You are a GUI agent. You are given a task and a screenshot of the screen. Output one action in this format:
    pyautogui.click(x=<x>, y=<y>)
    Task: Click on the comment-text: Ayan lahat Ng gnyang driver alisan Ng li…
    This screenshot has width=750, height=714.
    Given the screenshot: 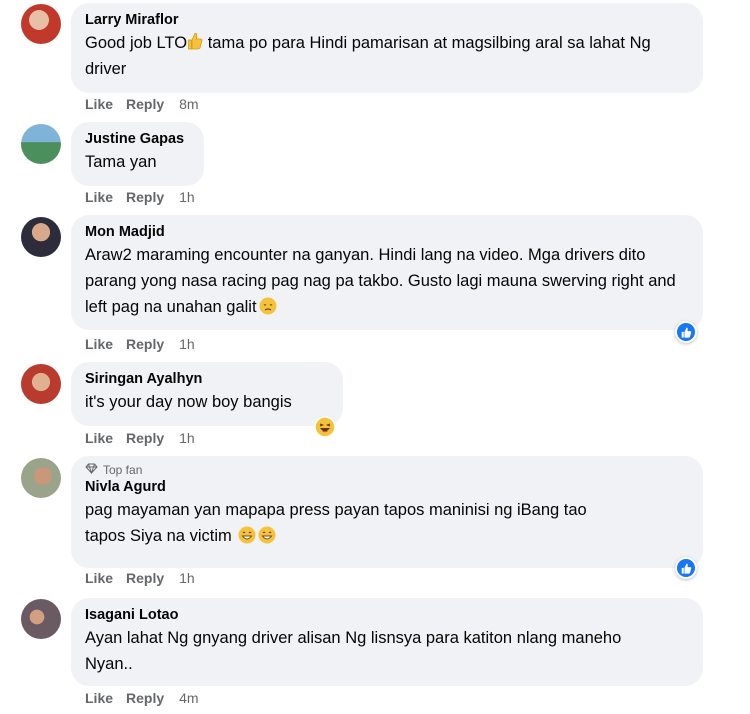 What is the action you would take?
    pyautogui.click(x=353, y=651)
    